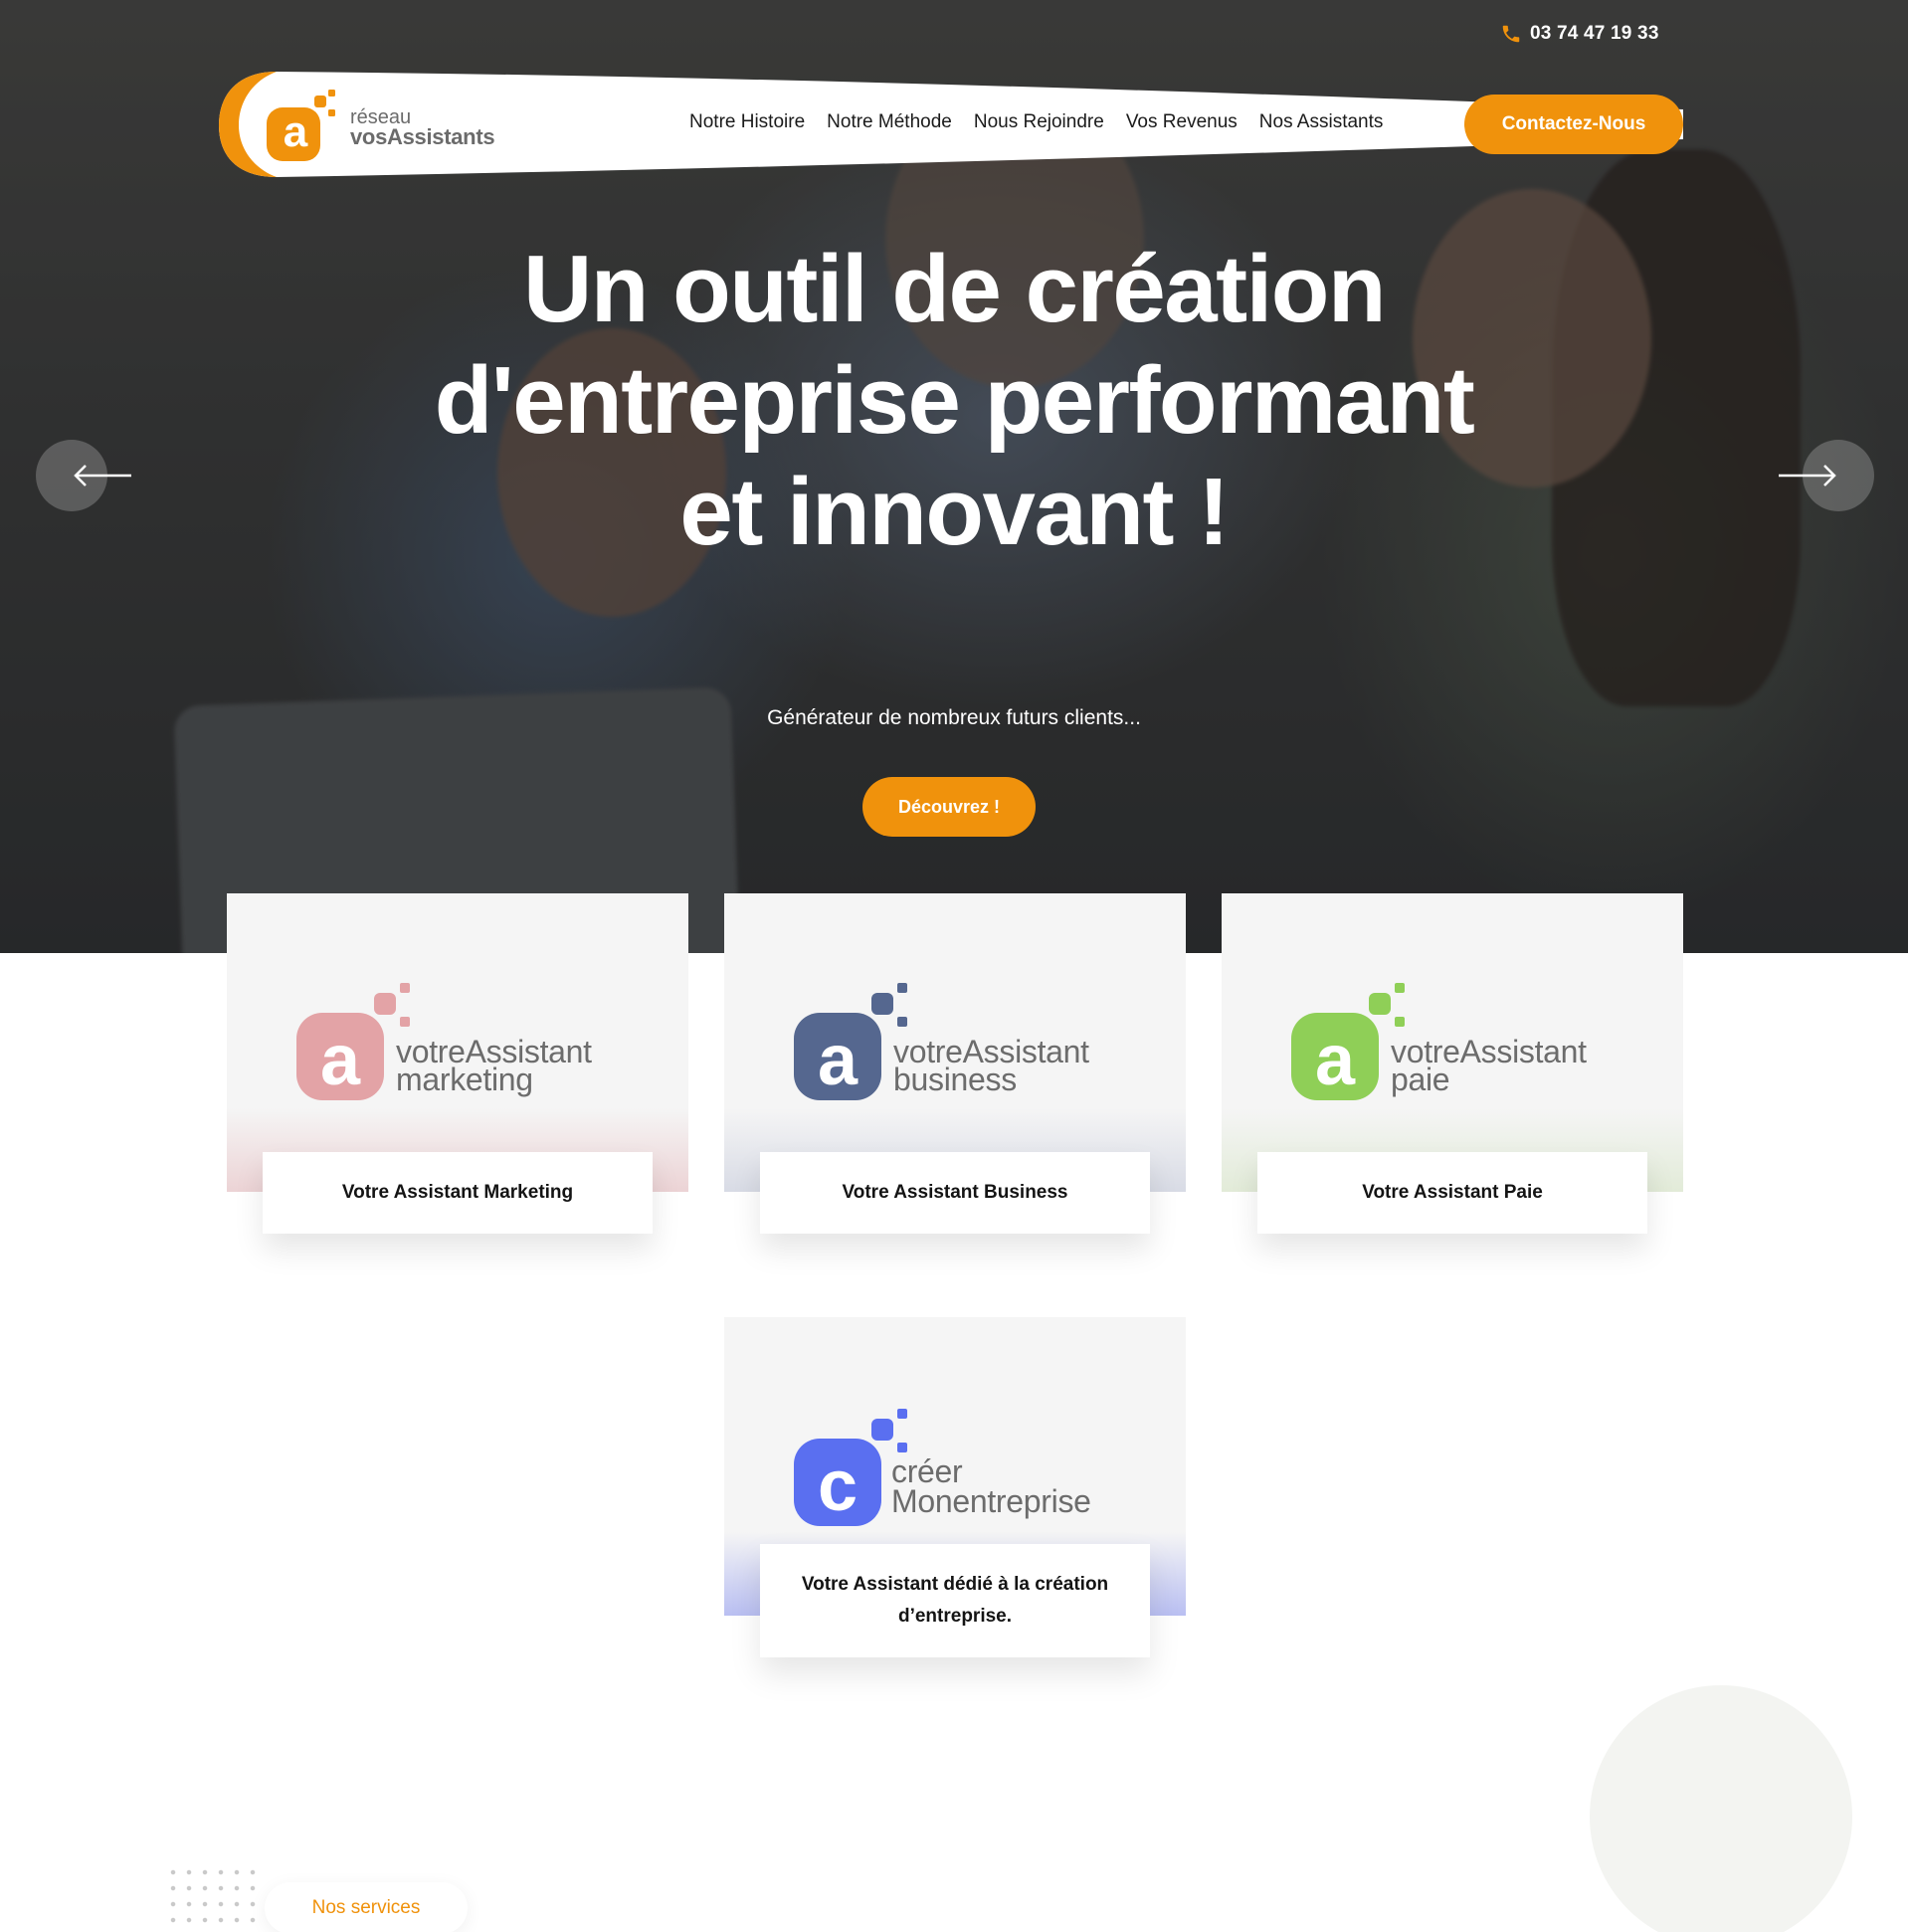 The width and height of the screenshot is (1908, 1932). I want to click on nav-link-nos-assistants: Nos Assistants, so click(1322, 122).